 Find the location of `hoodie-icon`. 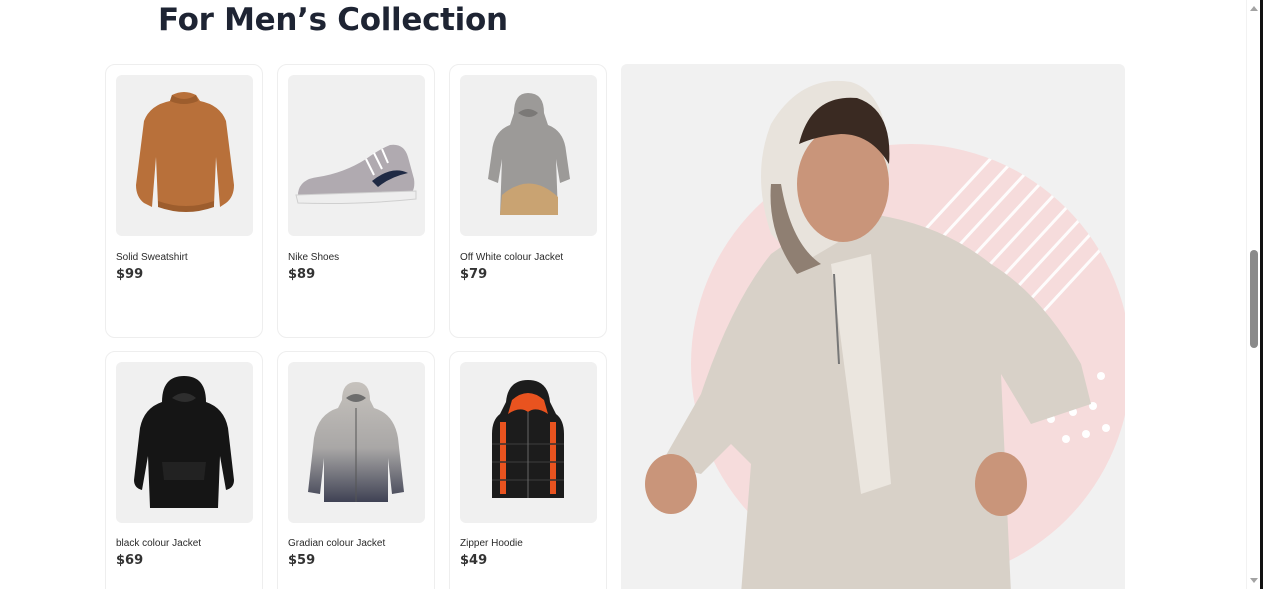

hoodie-icon is located at coordinates (184, 442).